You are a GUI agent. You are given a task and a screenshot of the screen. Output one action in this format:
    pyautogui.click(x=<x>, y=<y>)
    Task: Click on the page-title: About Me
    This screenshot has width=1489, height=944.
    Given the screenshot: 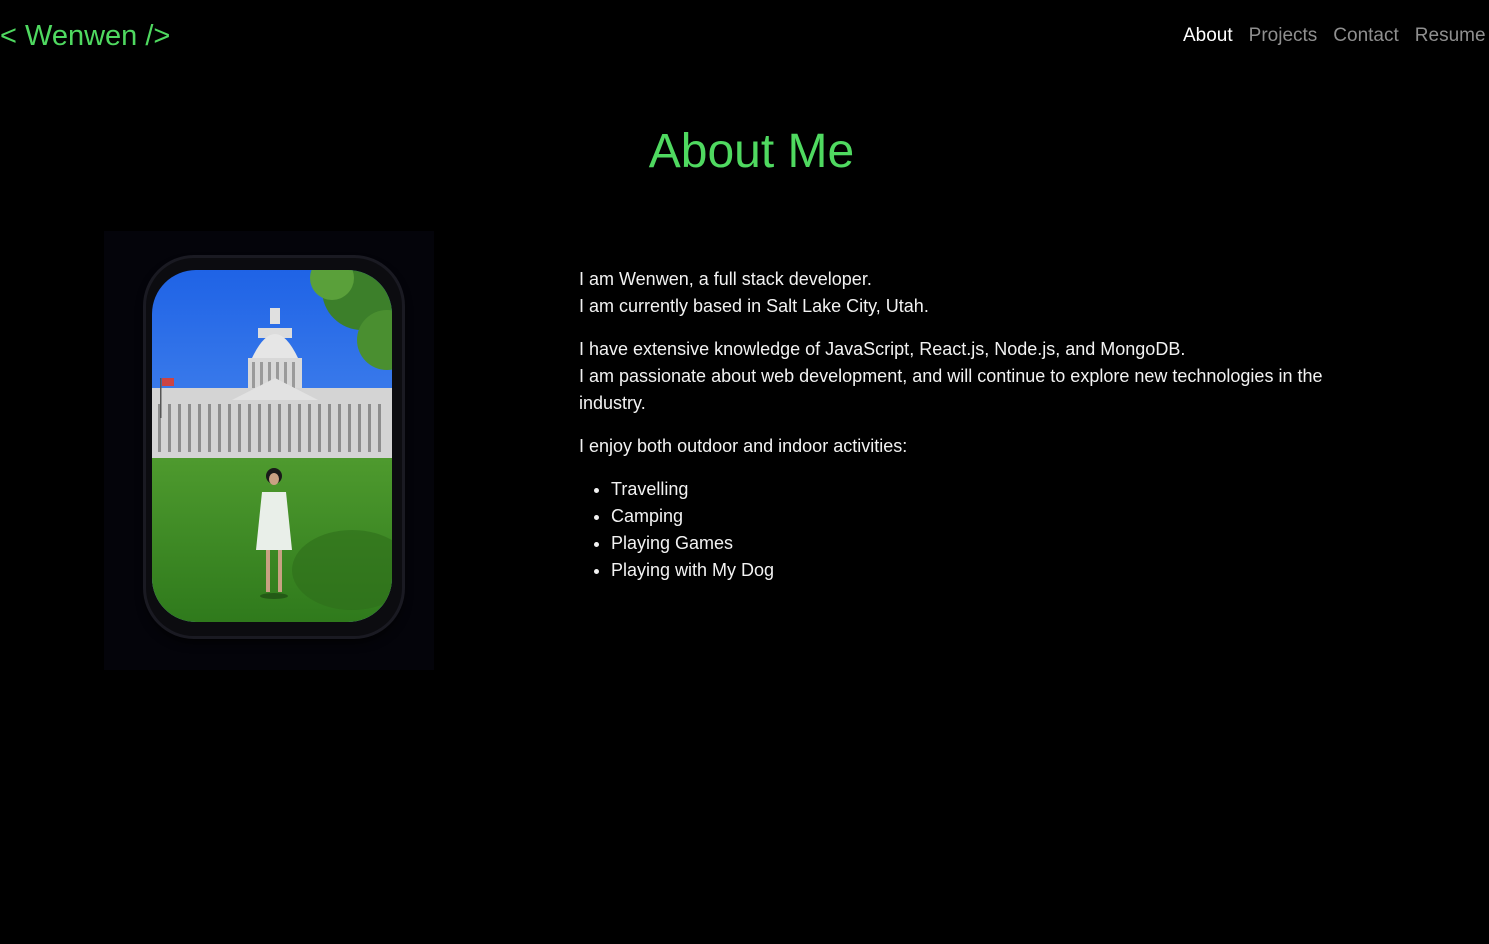 What is the action you would take?
    pyautogui.click(x=751, y=151)
    